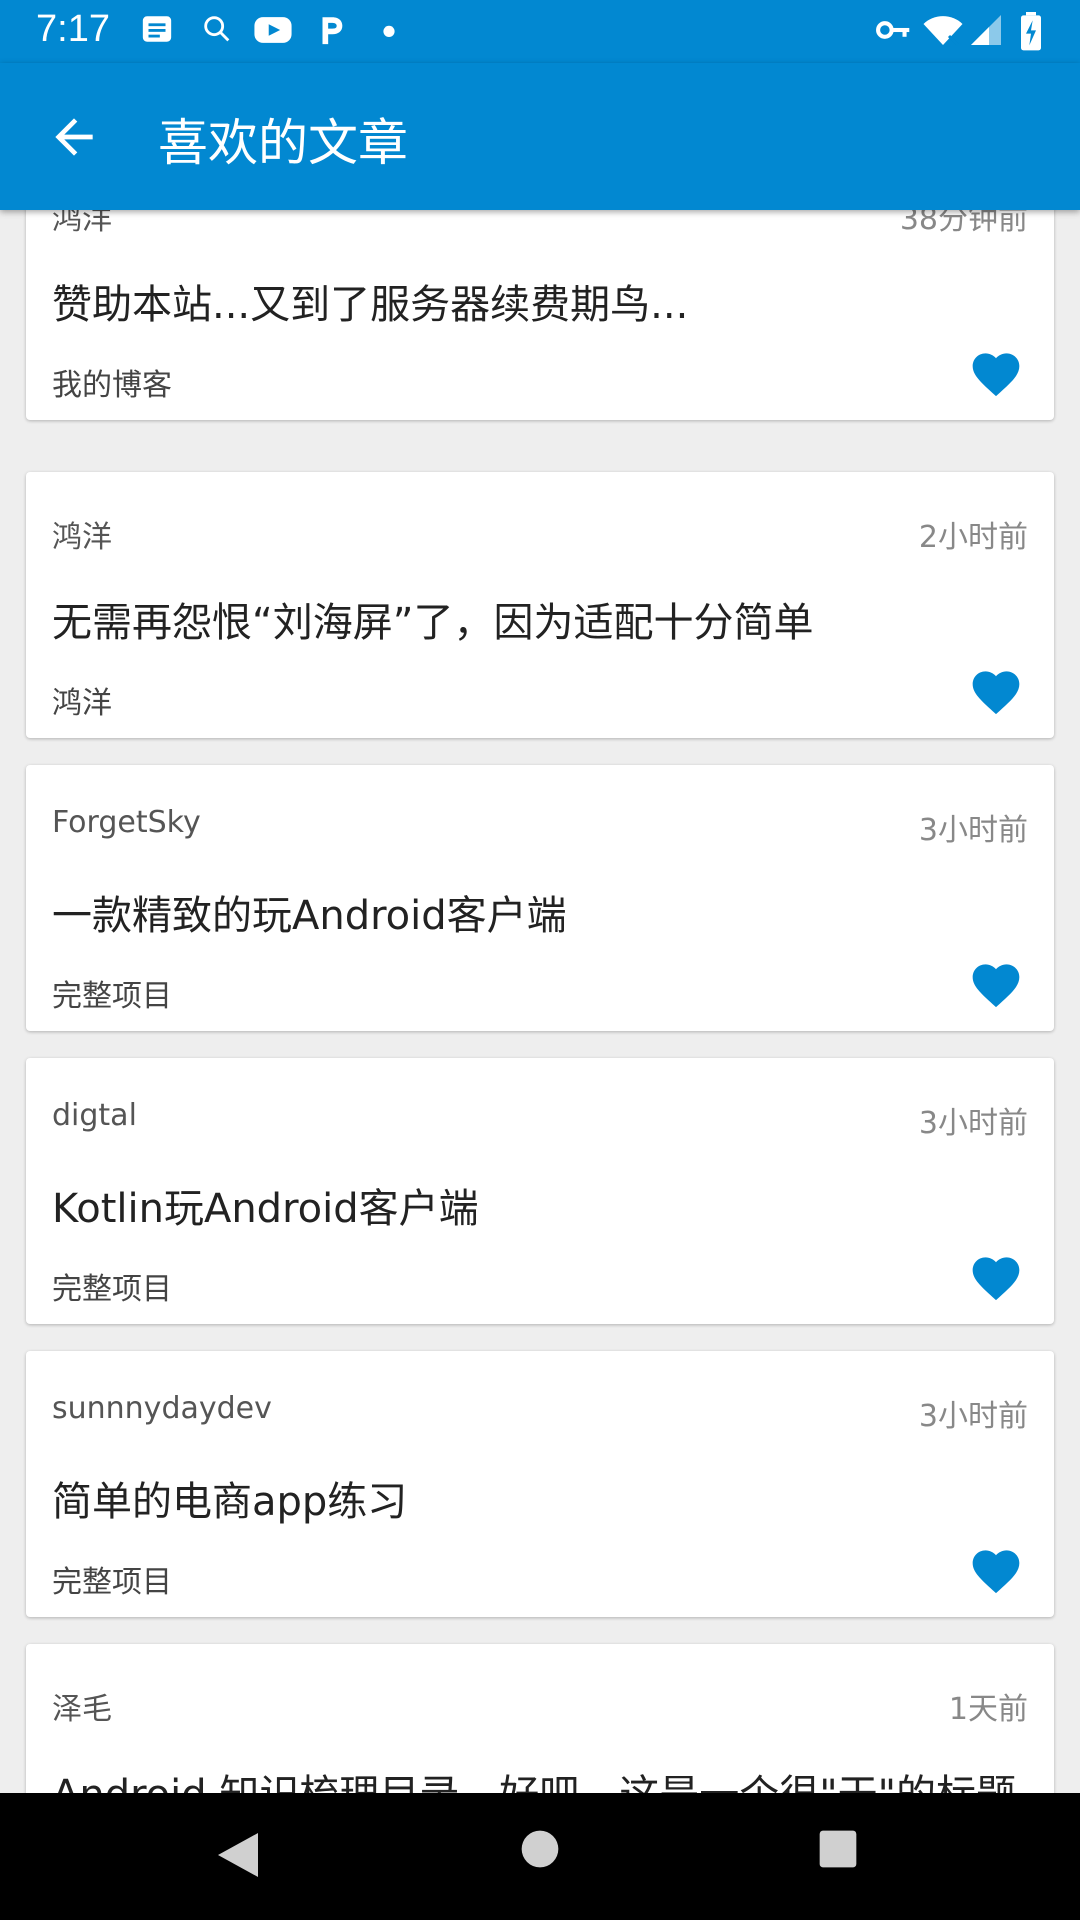 Image resolution: width=1080 pixels, height=1920 pixels. Describe the element at coordinates (112, 382) in the screenshot. I see `article-category: 我的博客` at that location.